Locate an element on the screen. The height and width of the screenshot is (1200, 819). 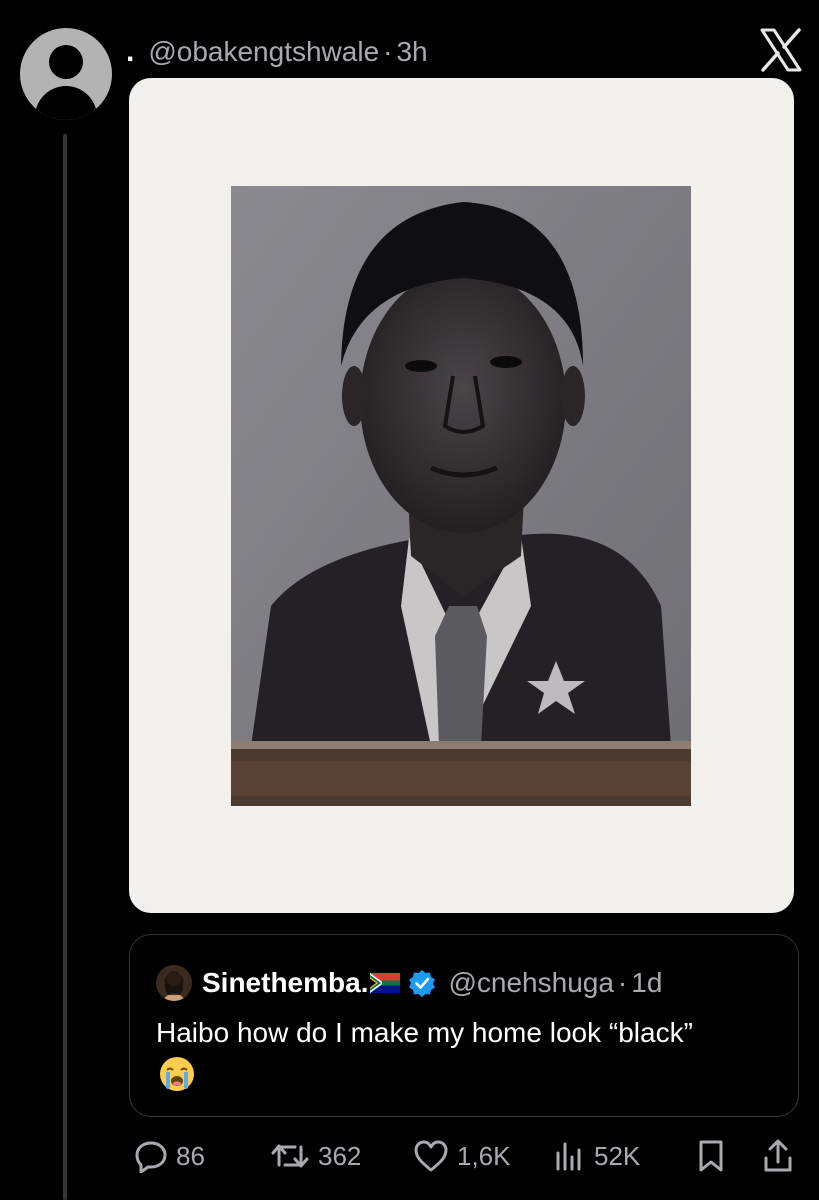
bookmark-button is located at coordinates (711, 1156).